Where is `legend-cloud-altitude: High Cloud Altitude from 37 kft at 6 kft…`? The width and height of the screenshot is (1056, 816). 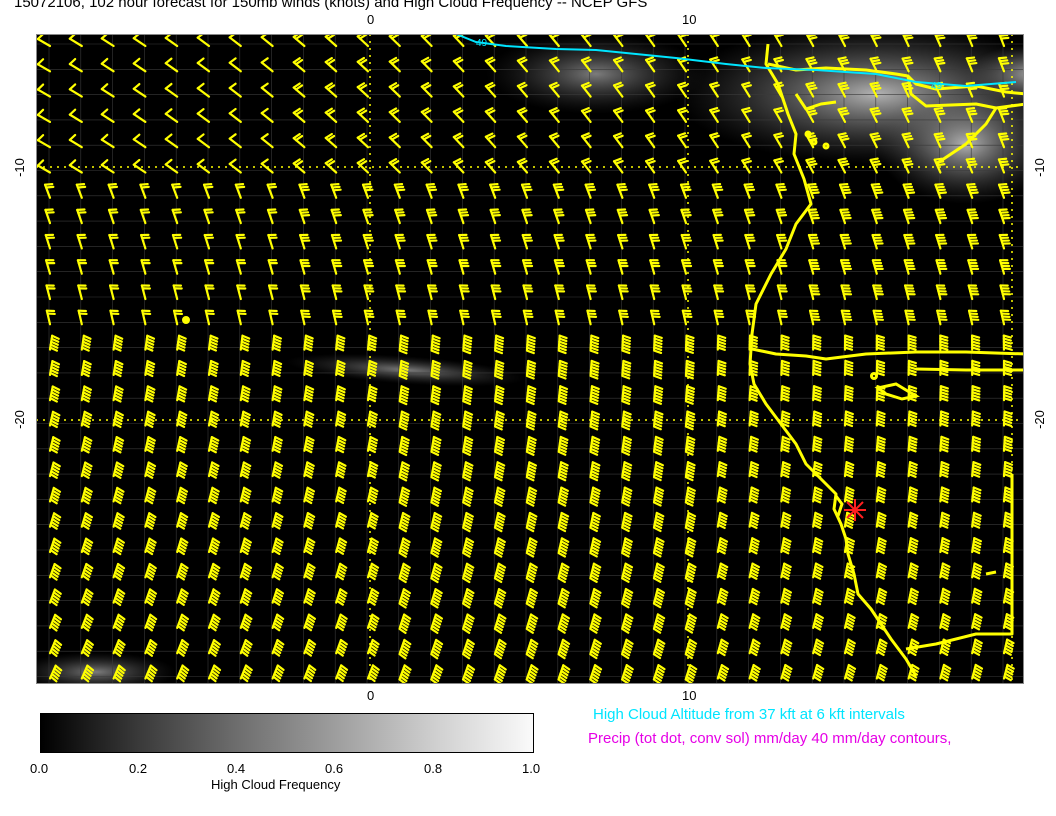 legend-cloud-altitude: High Cloud Altitude from 37 kft at 6 kft… is located at coordinates (749, 714).